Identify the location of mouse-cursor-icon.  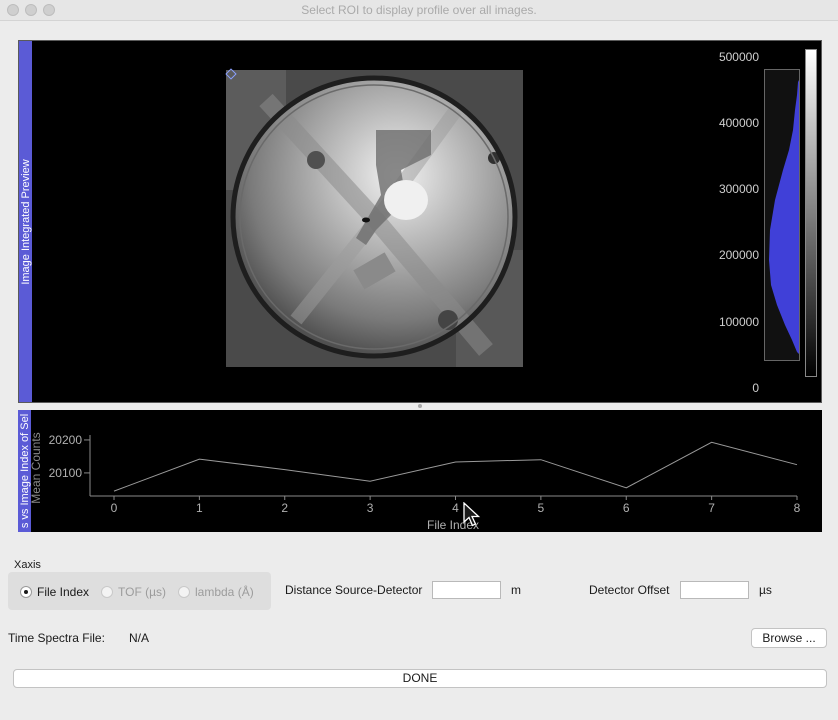
(472, 514).